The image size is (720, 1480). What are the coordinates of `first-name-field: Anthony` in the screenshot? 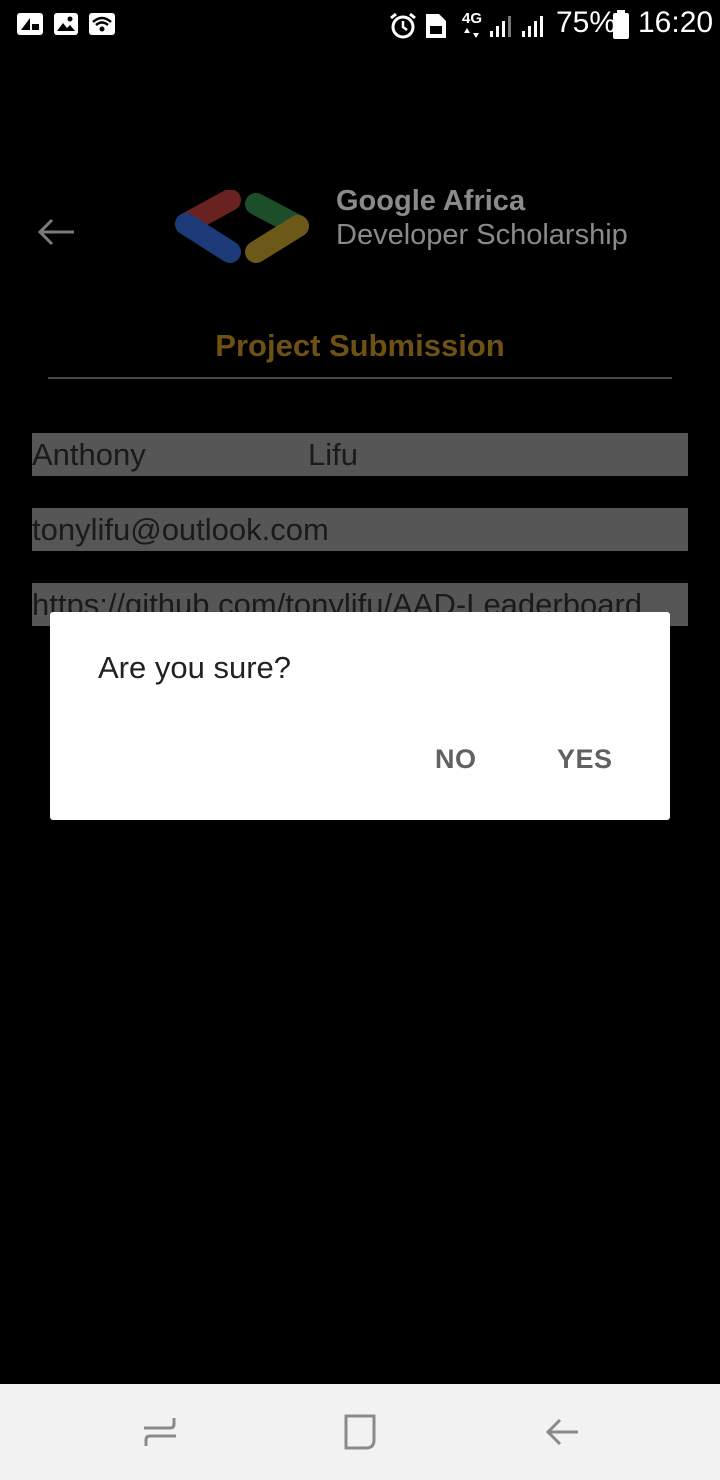 It's located at (89, 454).